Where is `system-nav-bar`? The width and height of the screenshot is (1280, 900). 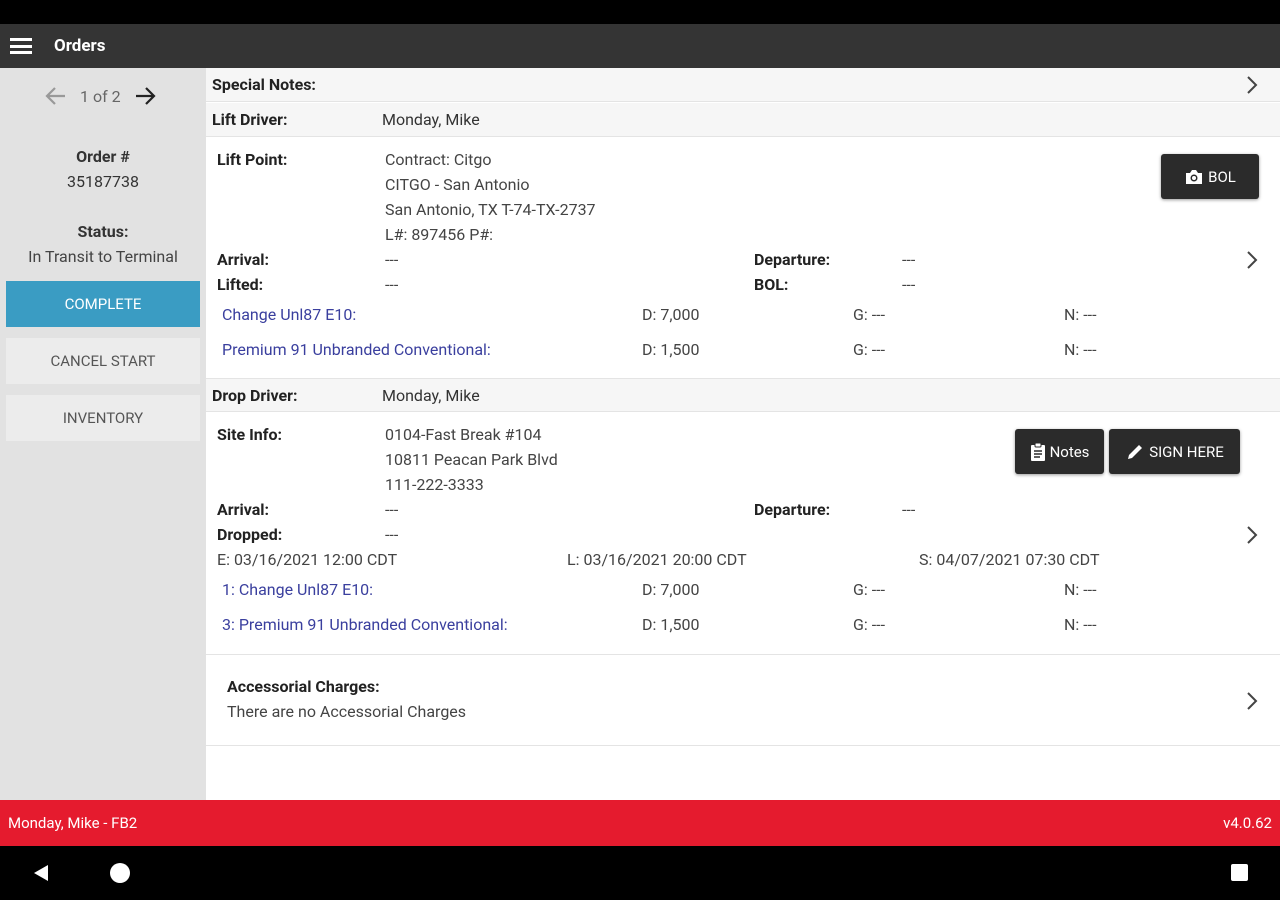
system-nav-bar is located at coordinates (640, 873).